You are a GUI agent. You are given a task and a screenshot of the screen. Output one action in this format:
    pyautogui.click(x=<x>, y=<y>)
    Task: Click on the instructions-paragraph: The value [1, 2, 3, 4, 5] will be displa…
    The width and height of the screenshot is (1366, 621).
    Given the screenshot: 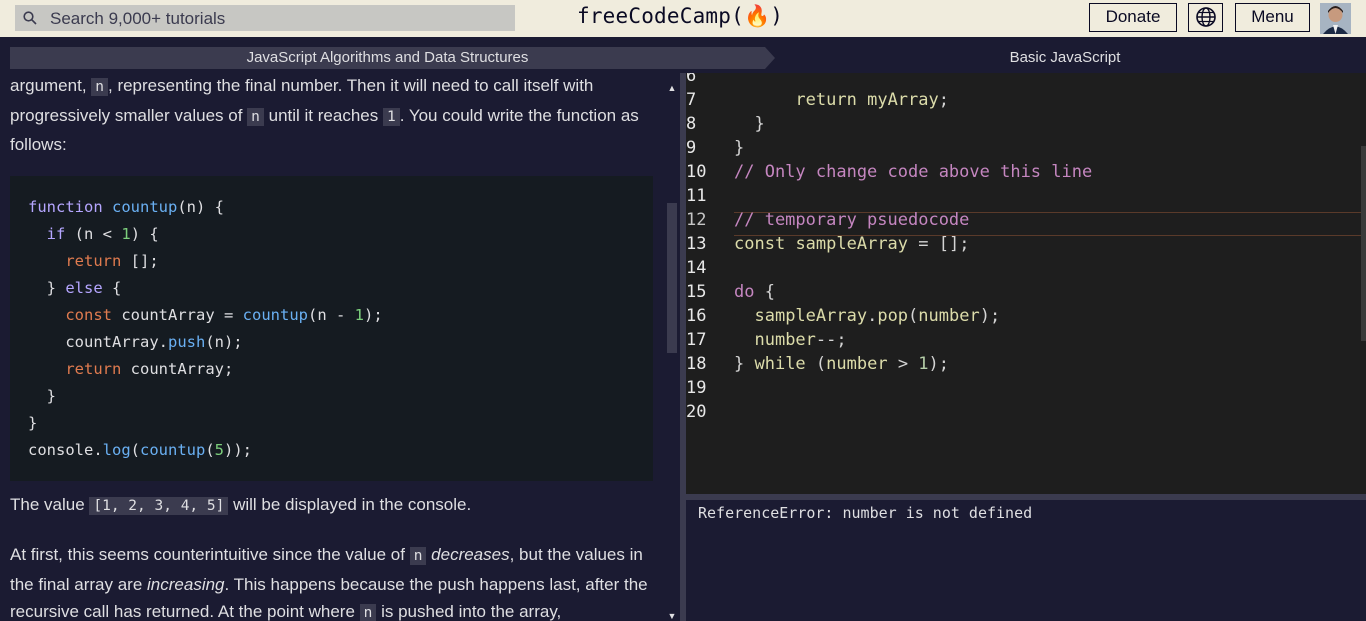 What is the action you would take?
    pyautogui.click(x=330, y=506)
    